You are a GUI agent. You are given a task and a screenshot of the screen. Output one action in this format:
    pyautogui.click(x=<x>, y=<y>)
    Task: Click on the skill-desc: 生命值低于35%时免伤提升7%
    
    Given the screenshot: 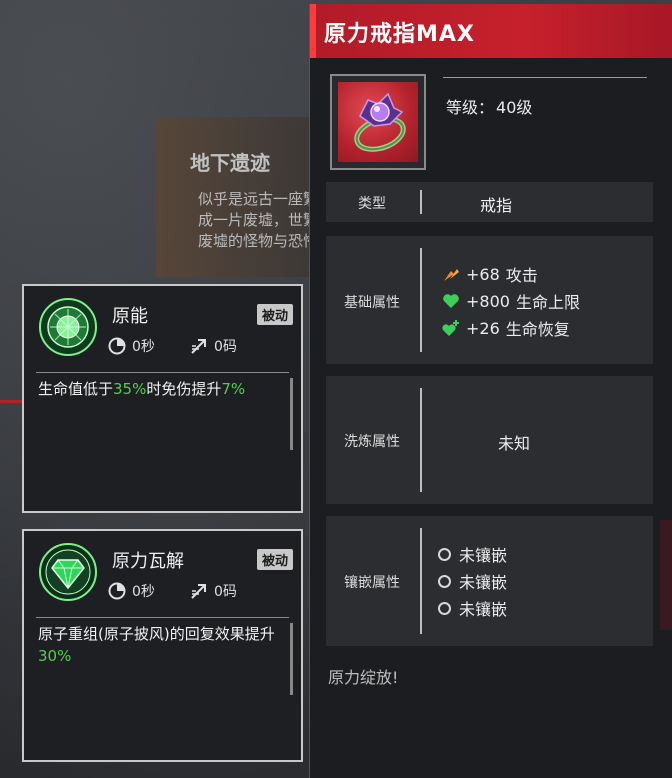 What is the action you would take?
    pyautogui.click(x=142, y=389)
    